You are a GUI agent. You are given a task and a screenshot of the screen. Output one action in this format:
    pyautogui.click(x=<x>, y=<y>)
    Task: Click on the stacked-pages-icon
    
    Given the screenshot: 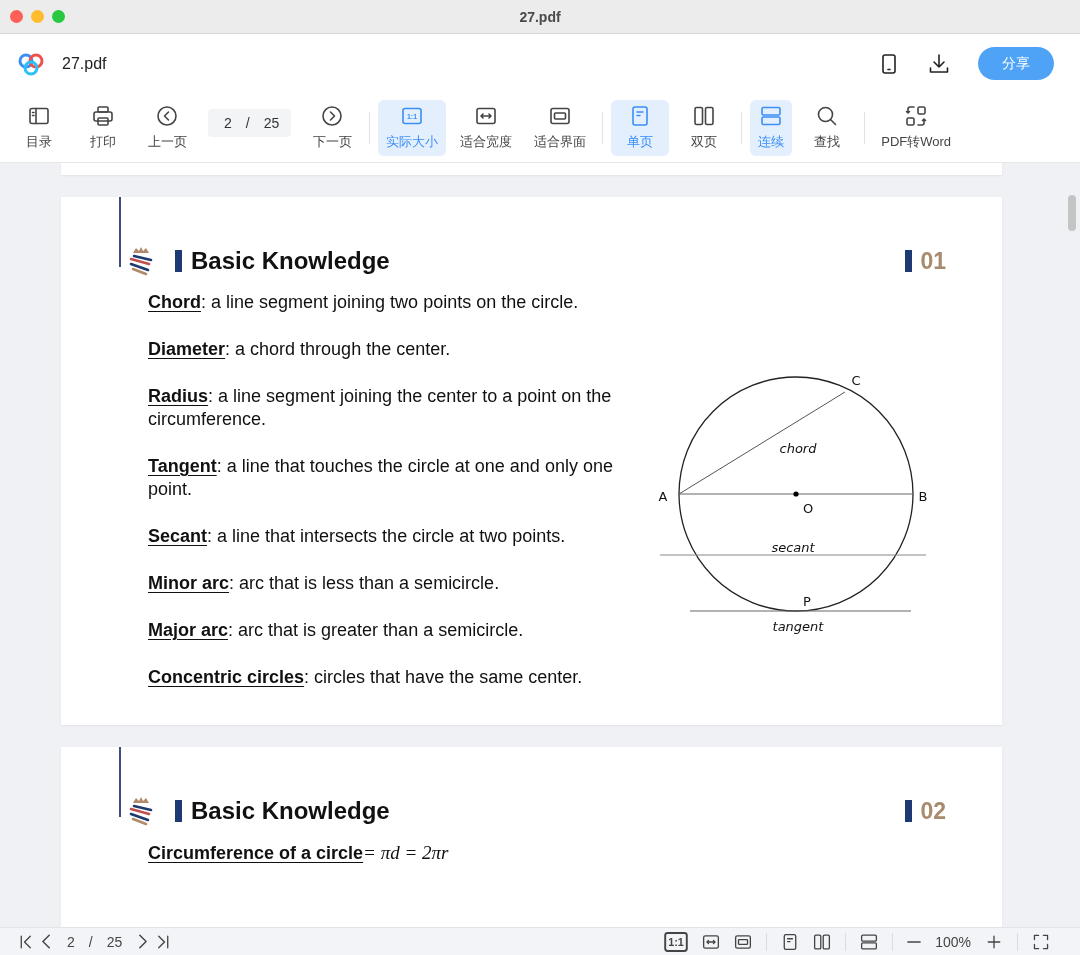 What is the action you would take?
    pyautogui.click(x=771, y=116)
    